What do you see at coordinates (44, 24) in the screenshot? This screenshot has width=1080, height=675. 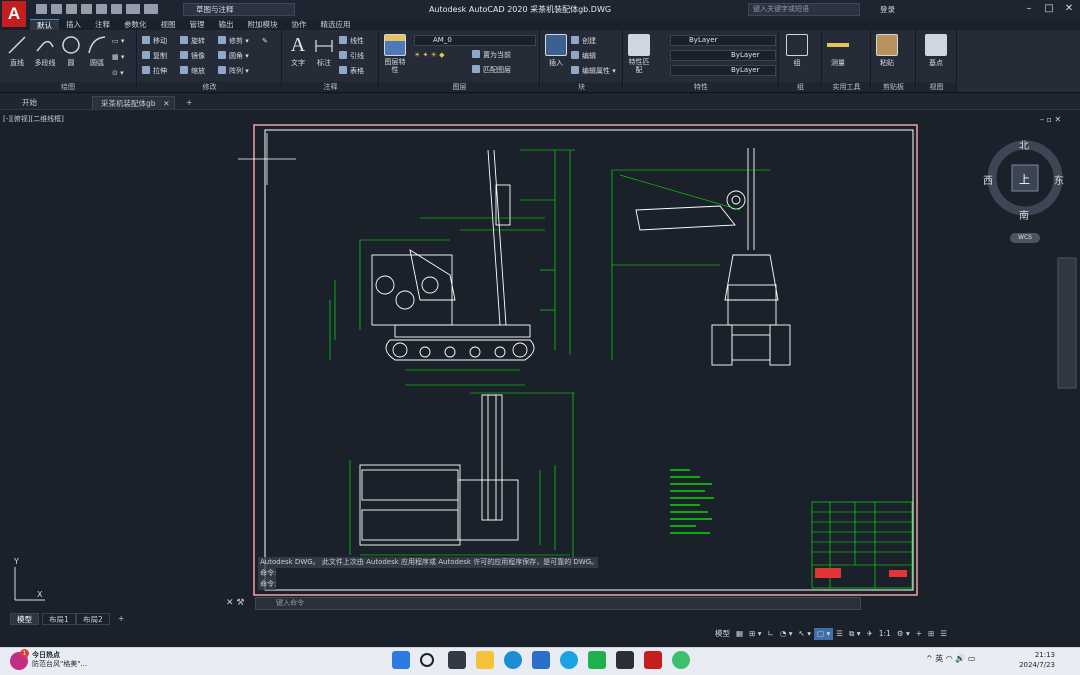 I see `tab-default: 默认` at bounding box center [44, 24].